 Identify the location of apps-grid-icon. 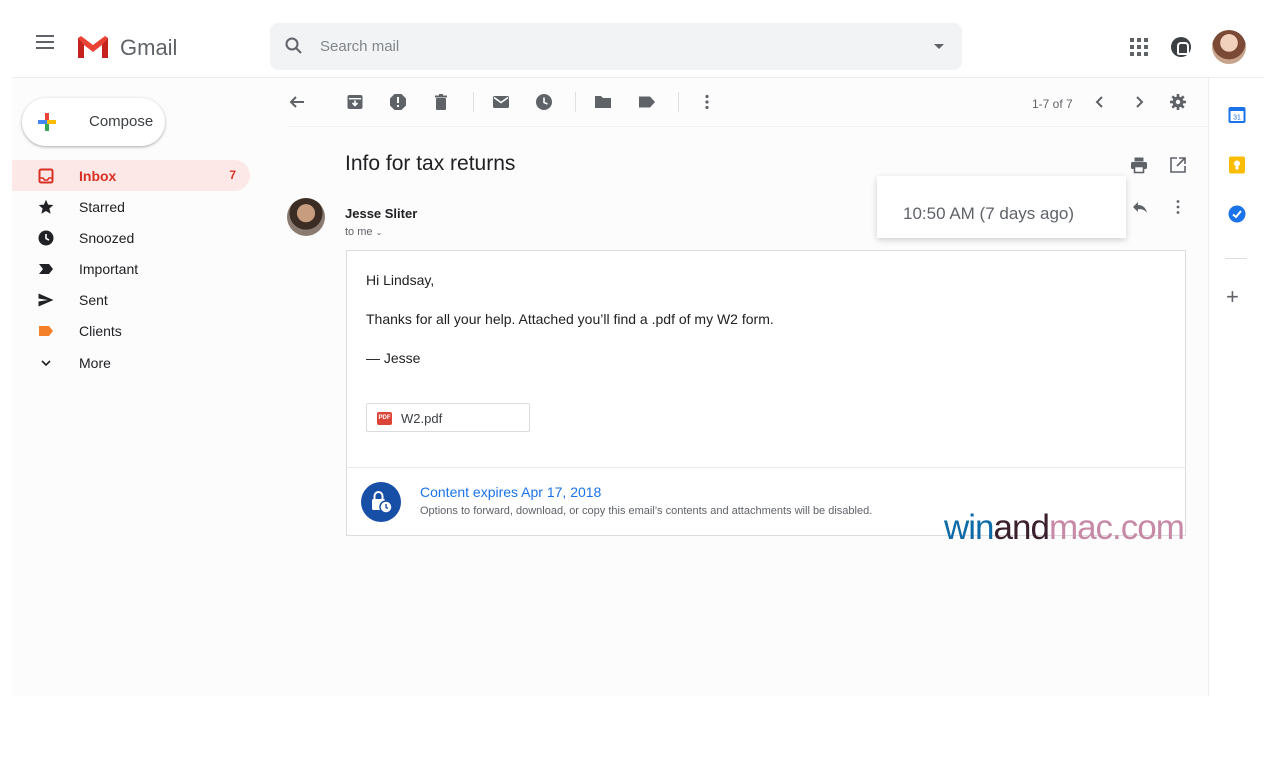
(1139, 47).